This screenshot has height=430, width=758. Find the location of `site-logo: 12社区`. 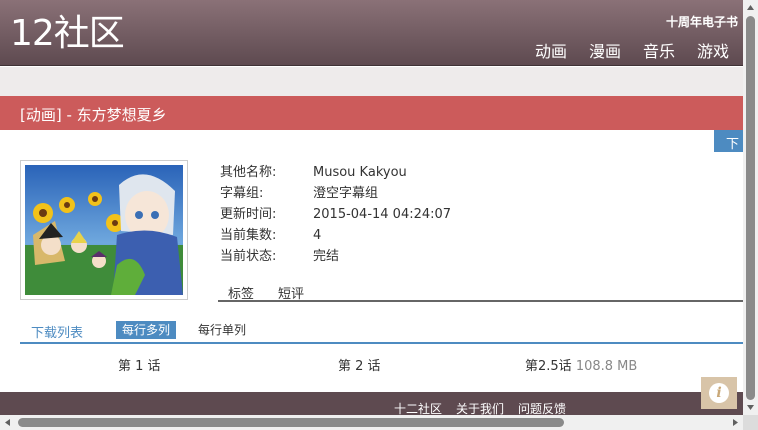

site-logo: 12社区 is located at coordinates (67, 34).